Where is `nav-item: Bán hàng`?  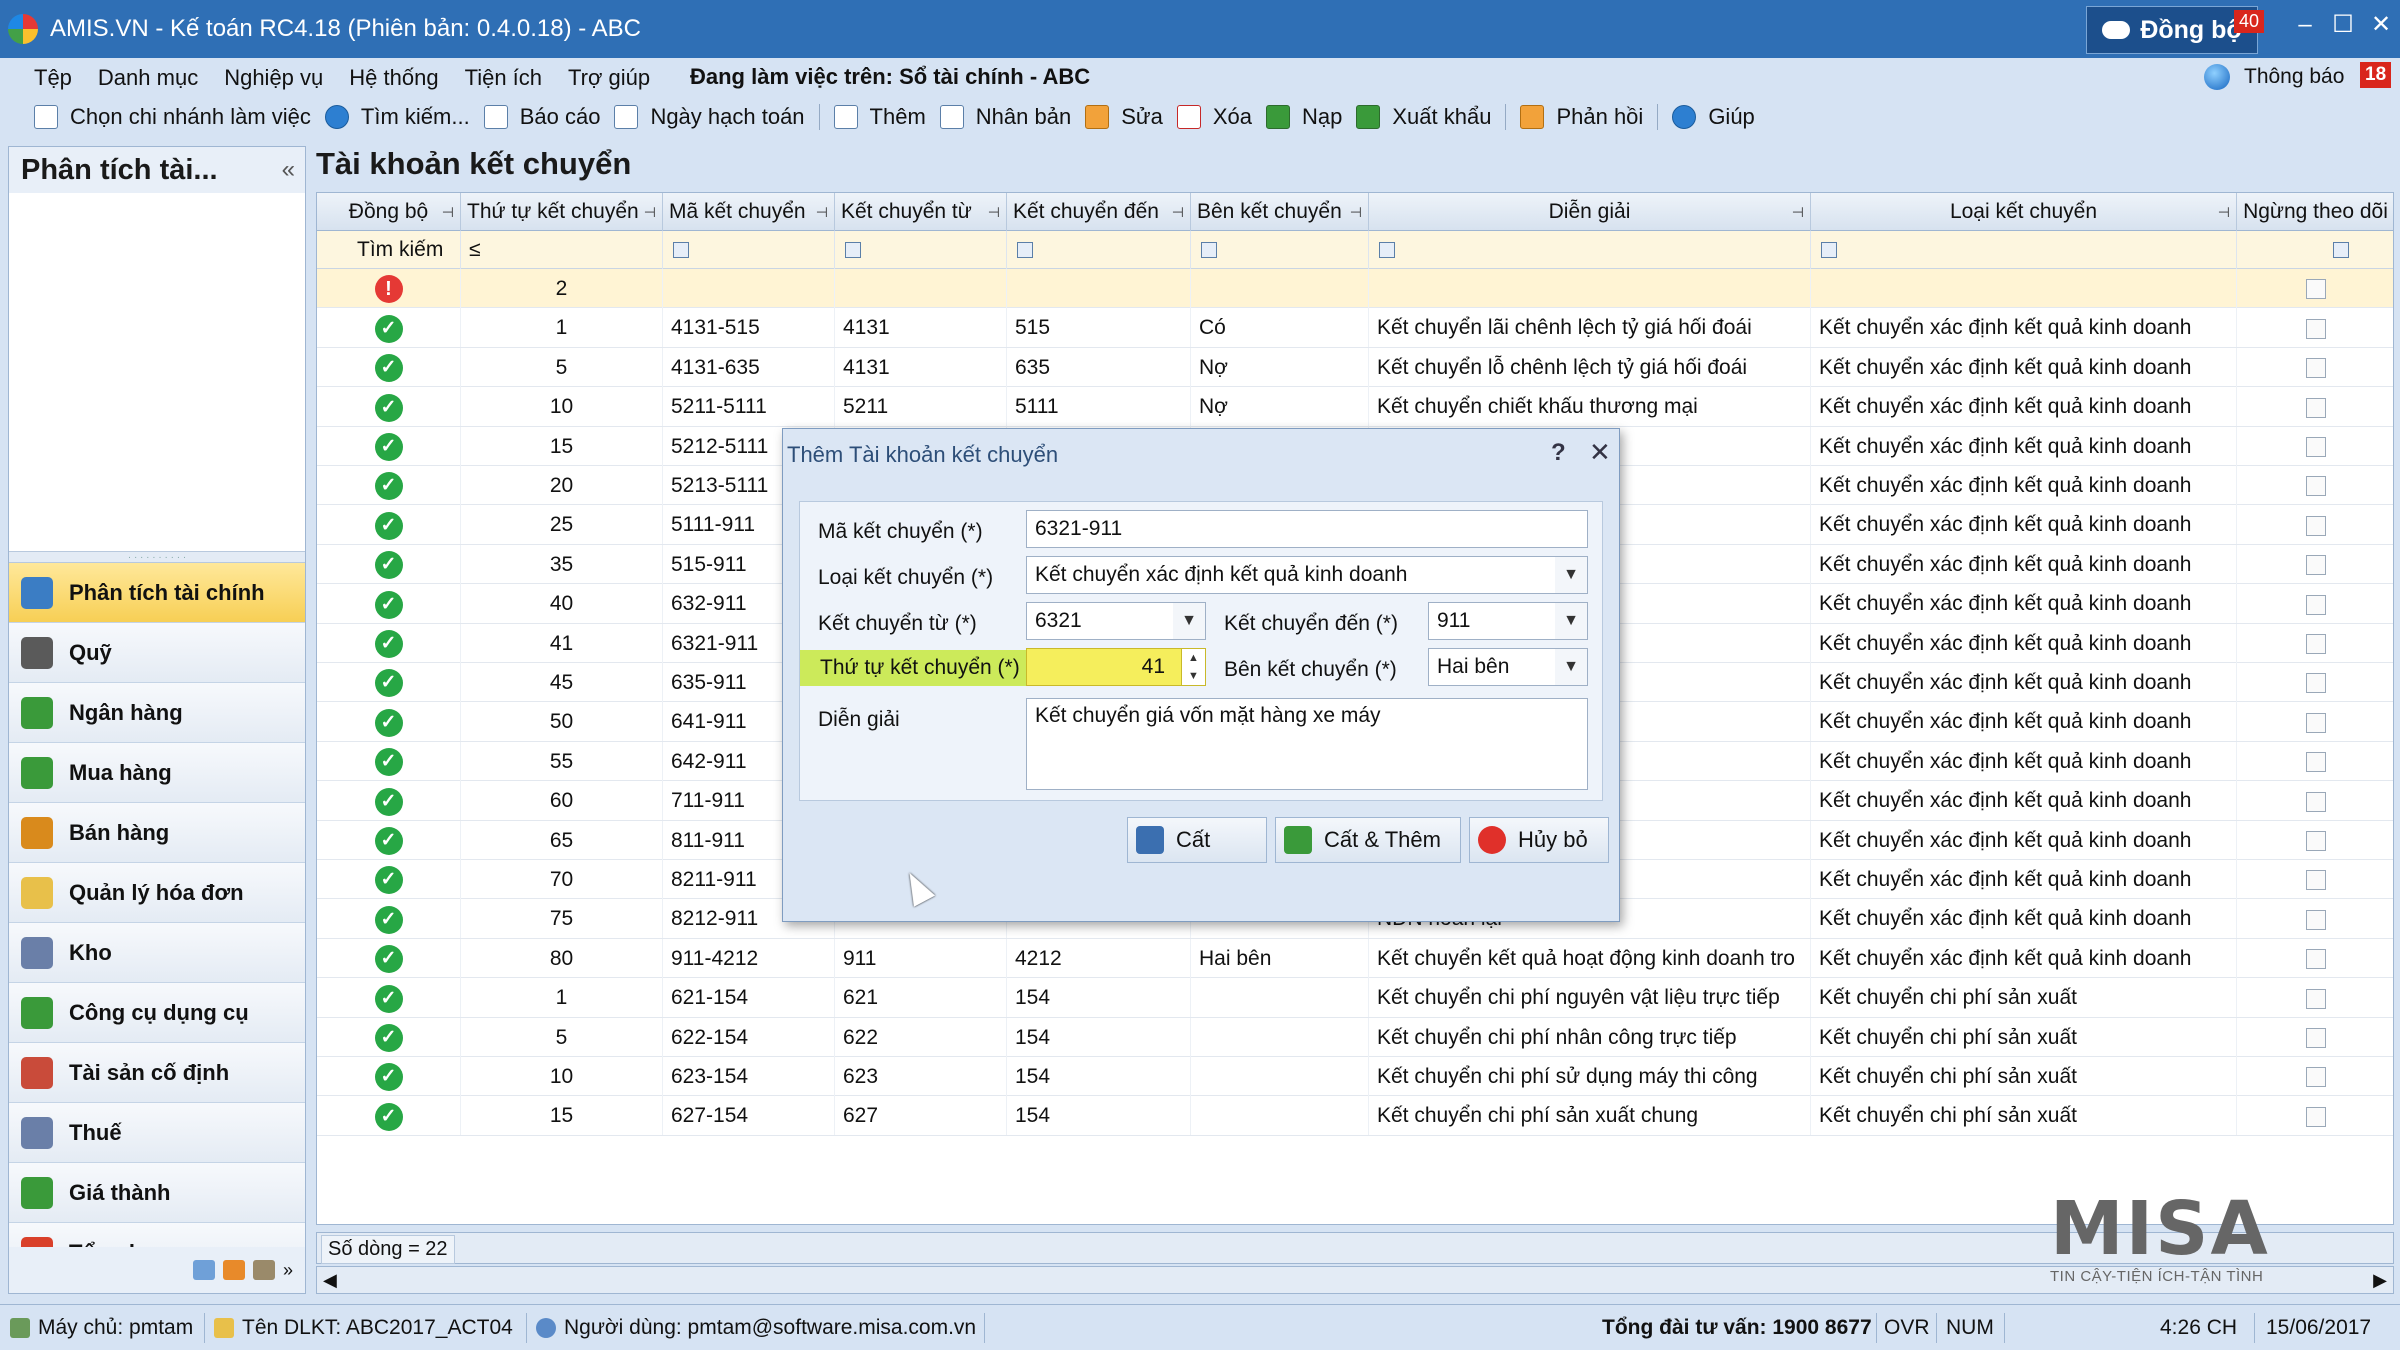 nav-item: Bán hàng is located at coordinates (157, 833).